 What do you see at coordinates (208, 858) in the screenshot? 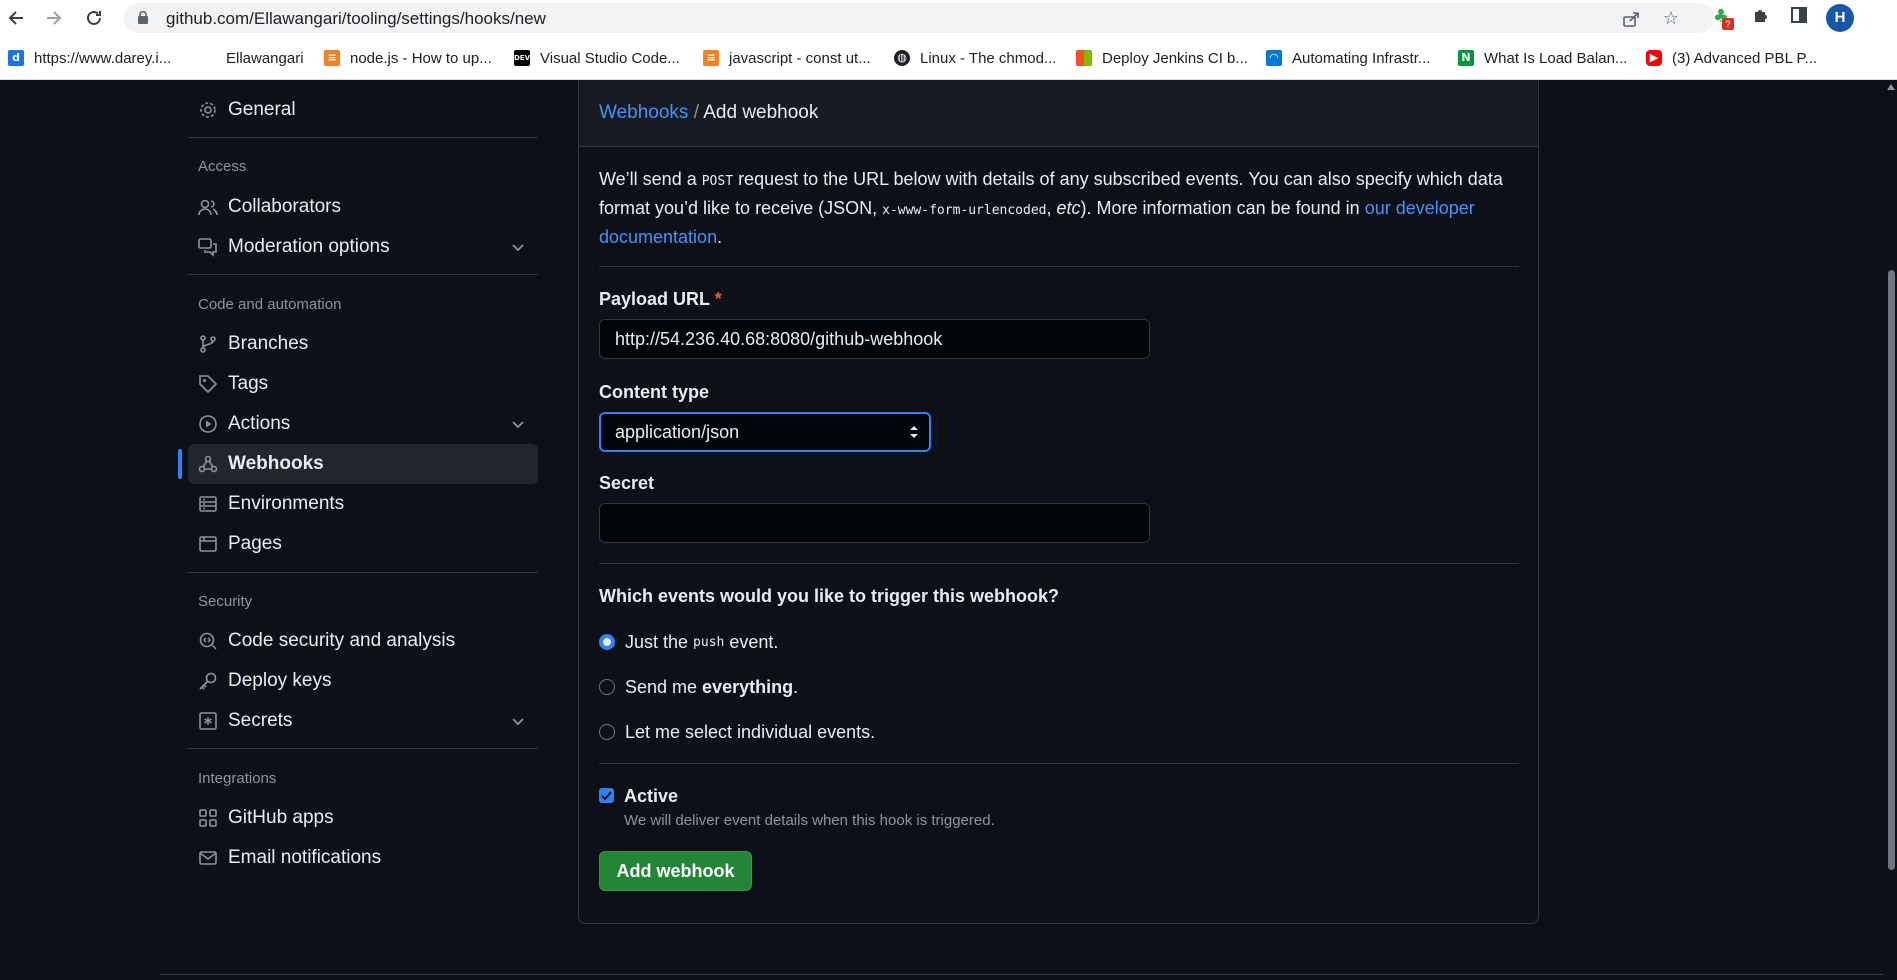
I see `mail-icon` at bounding box center [208, 858].